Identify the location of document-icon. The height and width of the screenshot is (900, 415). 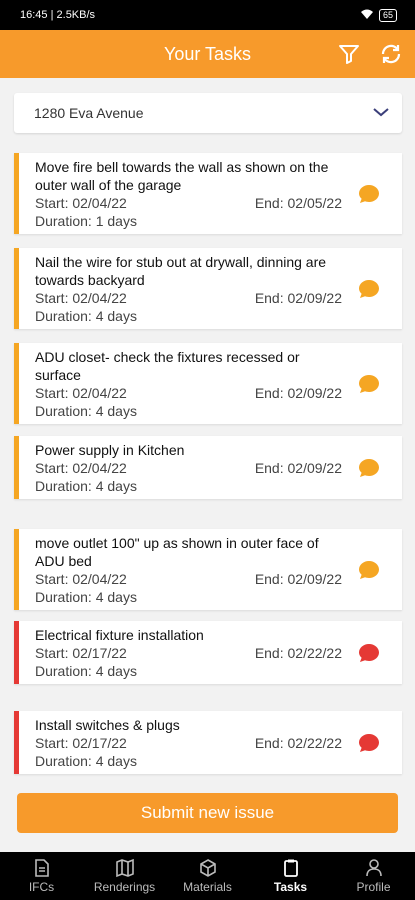
(41, 868).